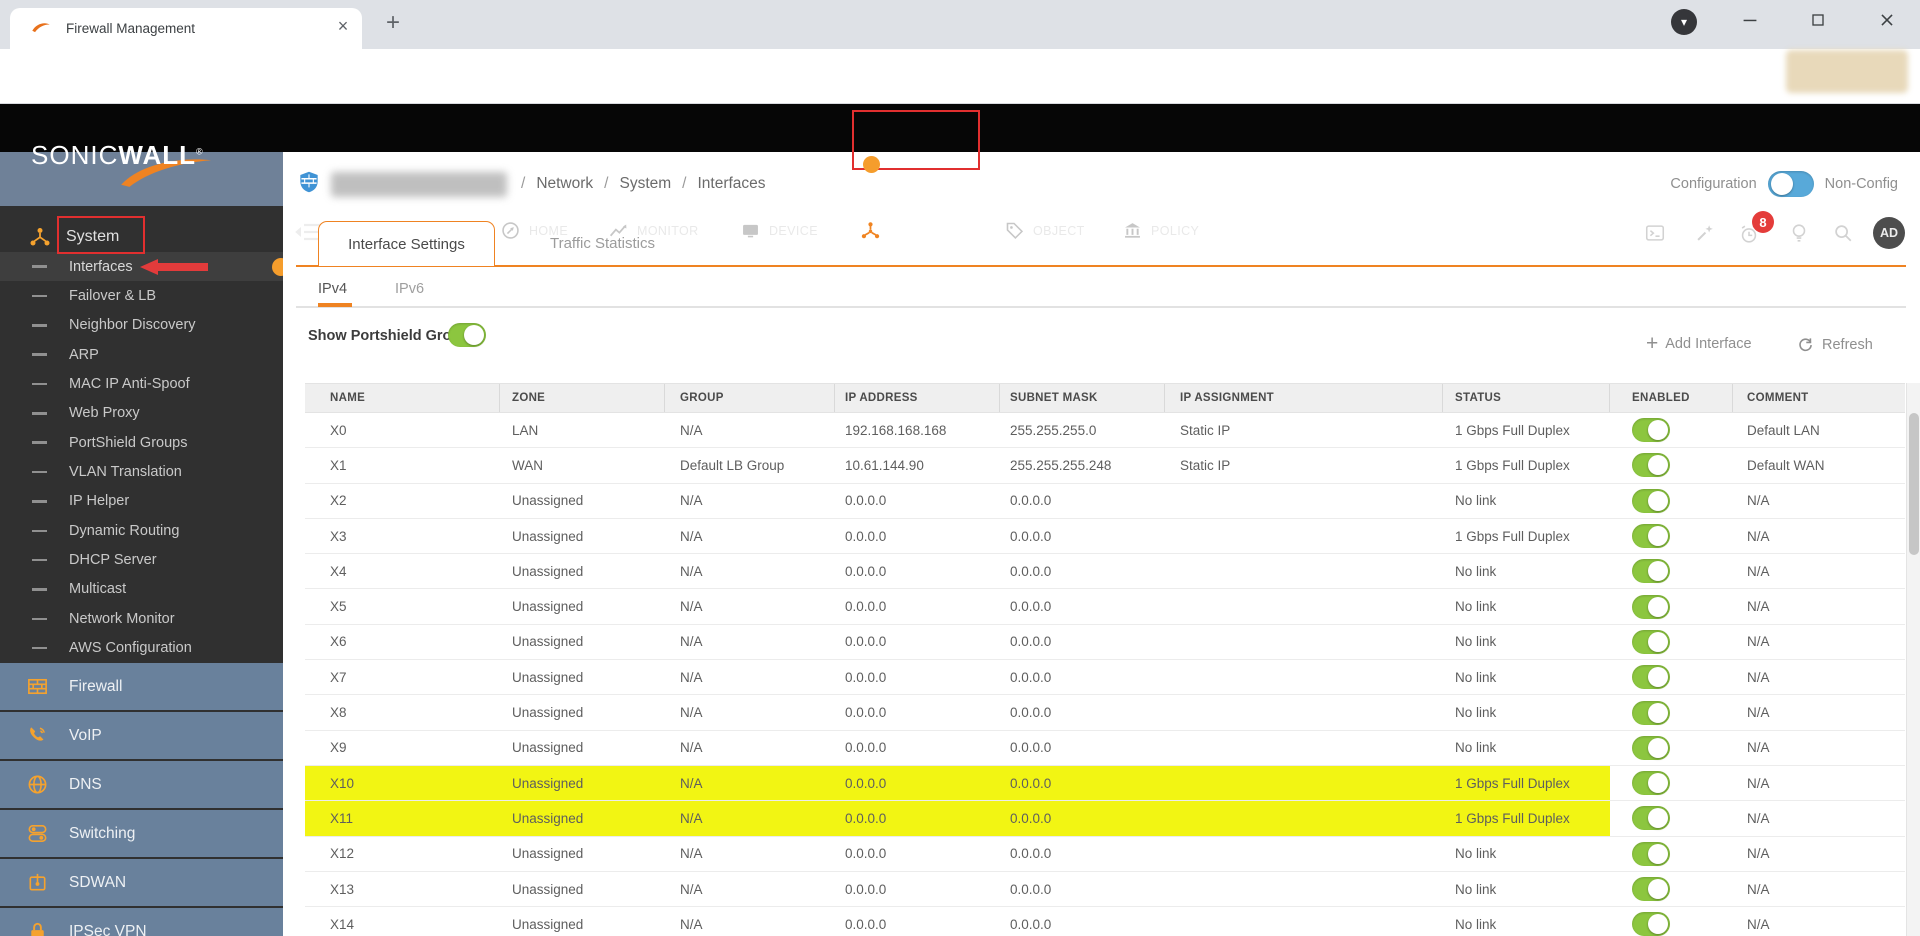 Image resolution: width=1920 pixels, height=936 pixels. I want to click on tab-interface-settings: Interface Settings, so click(406, 243).